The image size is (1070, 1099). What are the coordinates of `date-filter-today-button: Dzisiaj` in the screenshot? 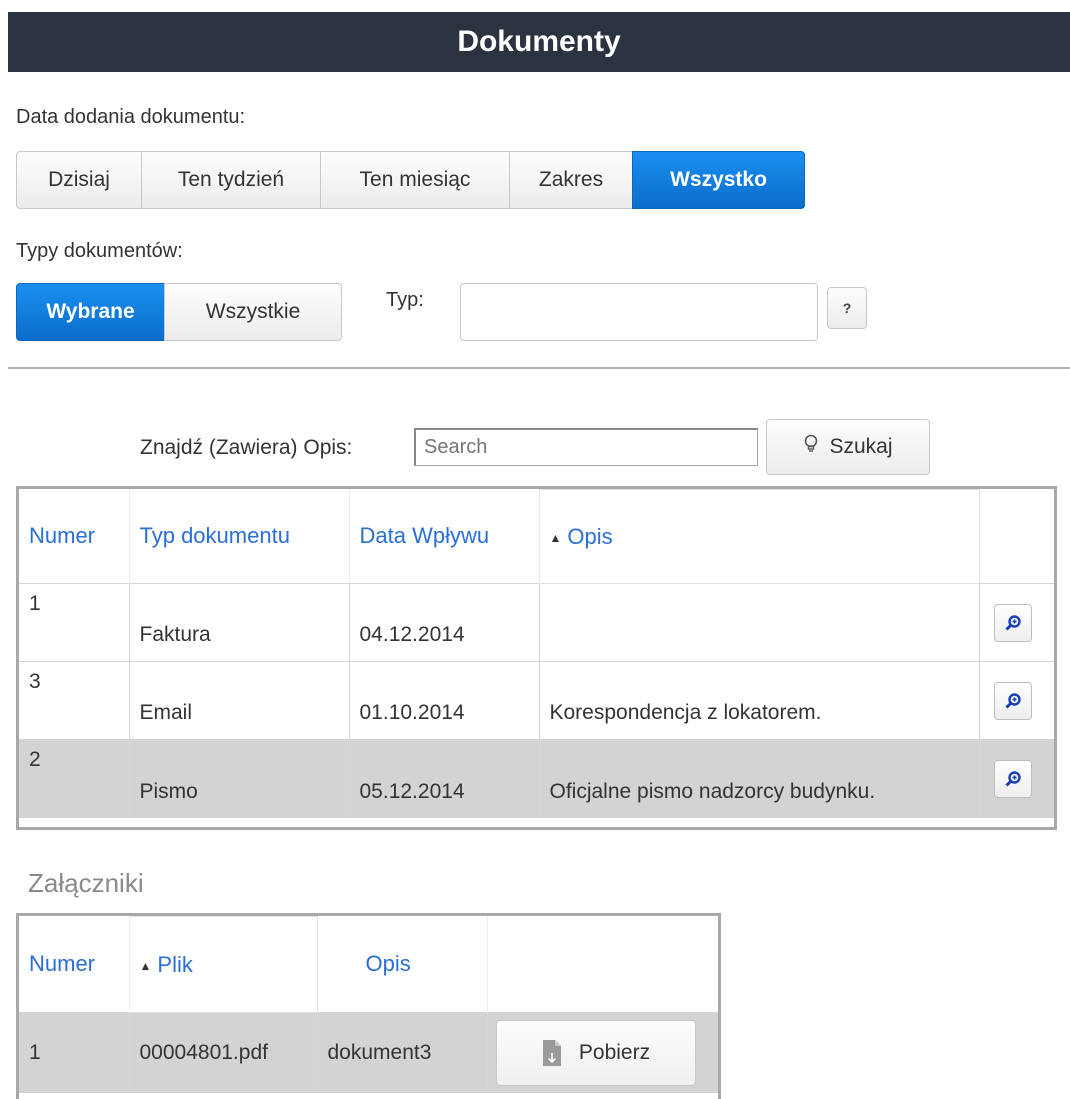 It's located at (79, 180).